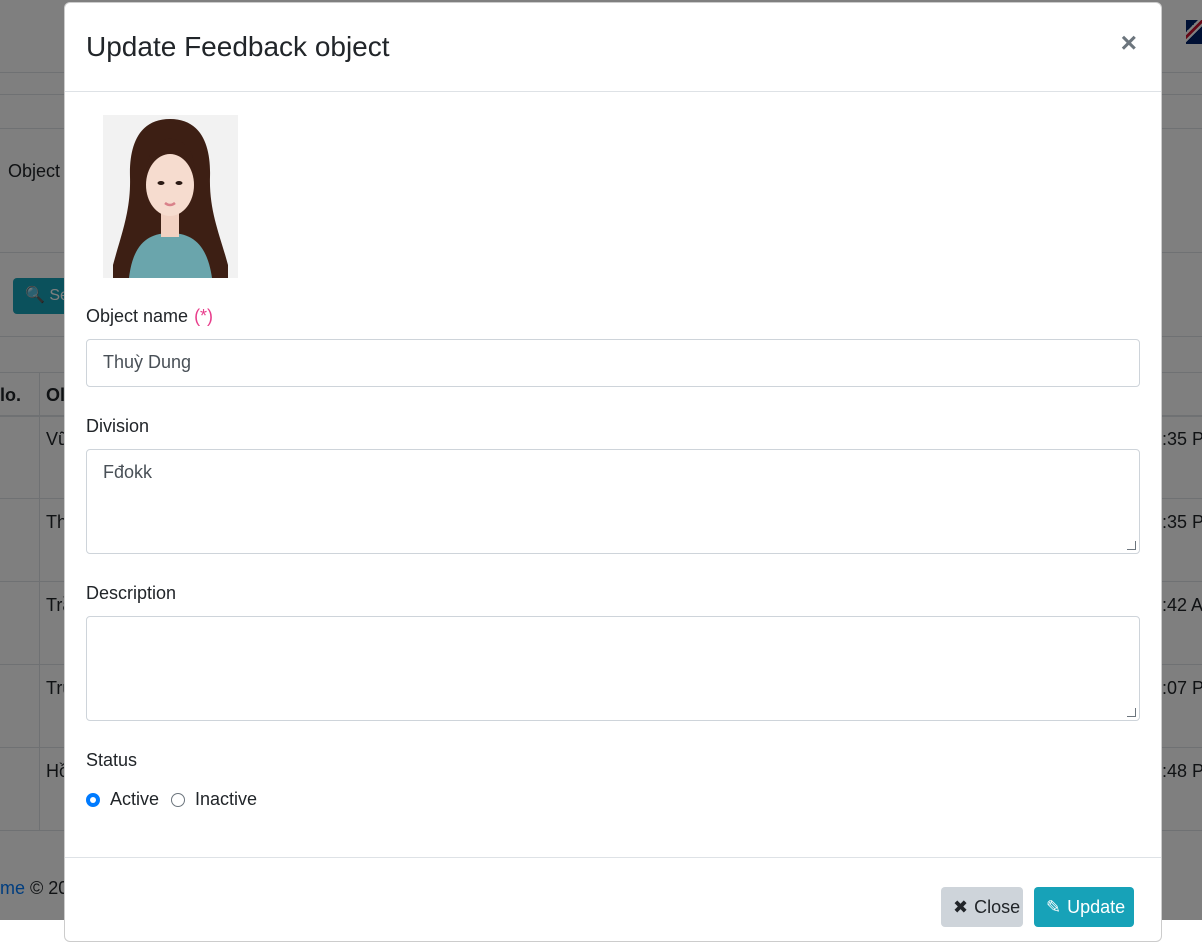 The width and height of the screenshot is (1202, 948). I want to click on close-button: ✖ Close, so click(982, 907).